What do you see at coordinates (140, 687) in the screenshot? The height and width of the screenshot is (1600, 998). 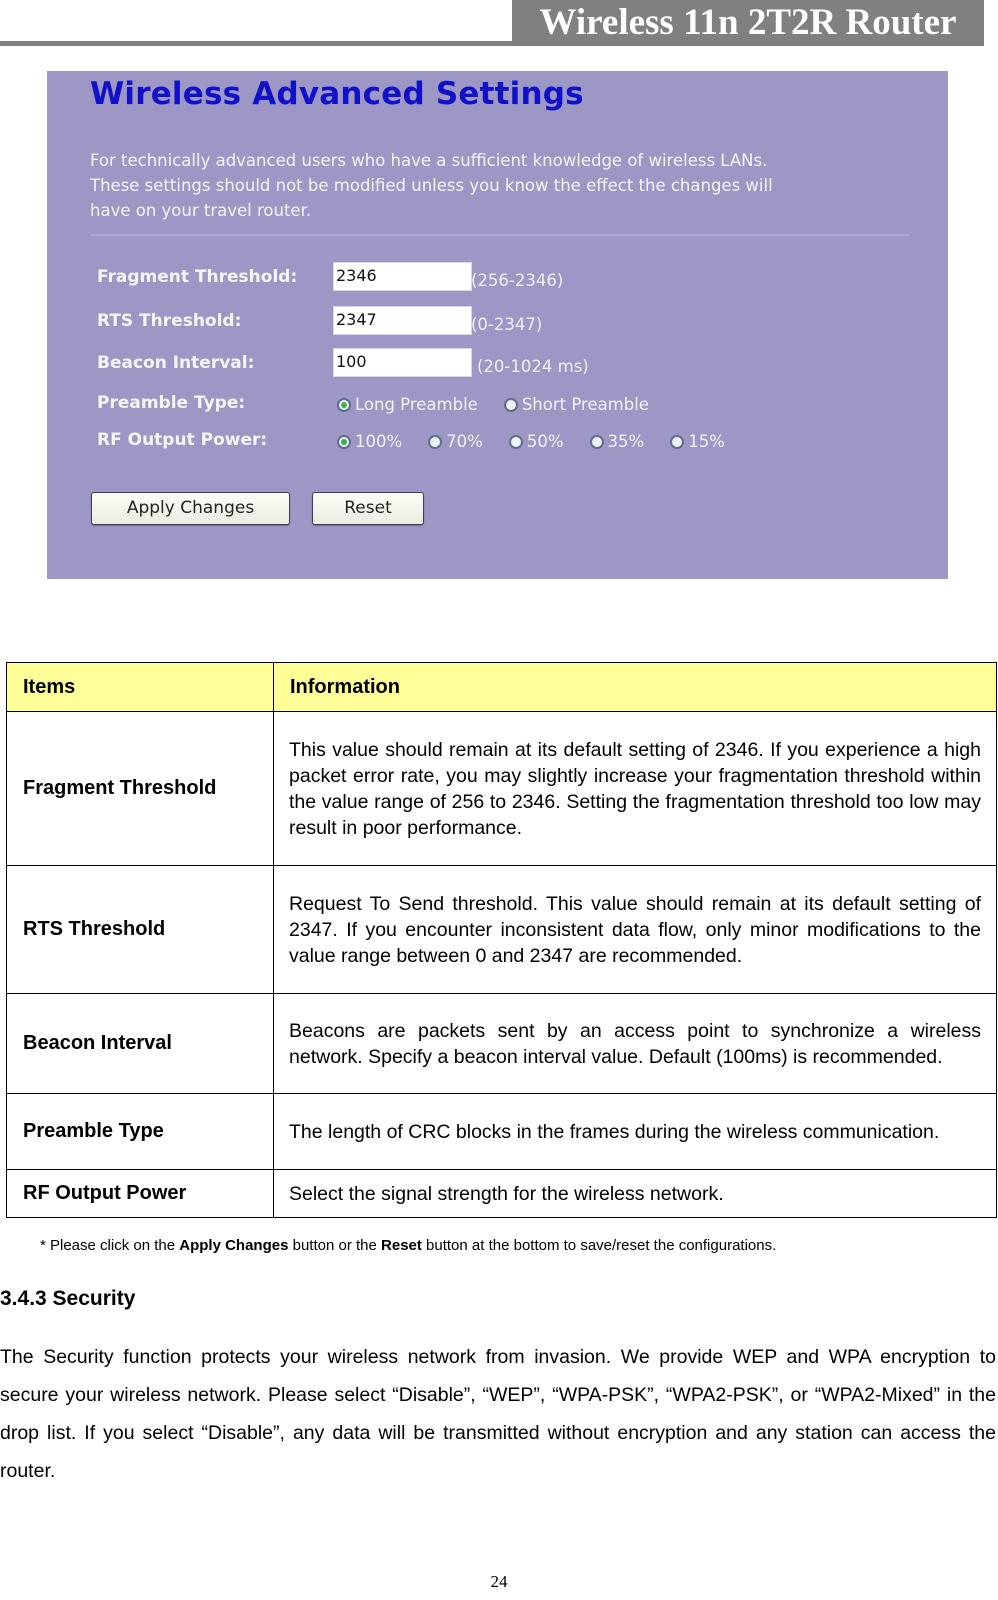 I see `column-header-items: Items` at bounding box center [140, 687].